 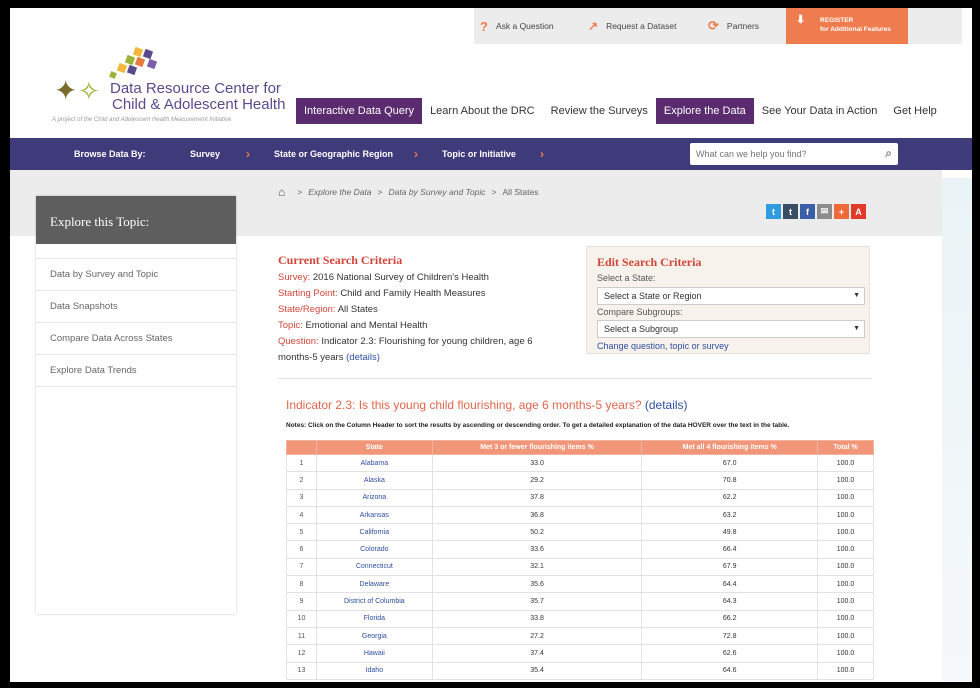 What do you see at coordinates (537, 567) in the screenshot?
I see `row-met-3-or-fewer: 32.1` at bounding box center [537, 567].